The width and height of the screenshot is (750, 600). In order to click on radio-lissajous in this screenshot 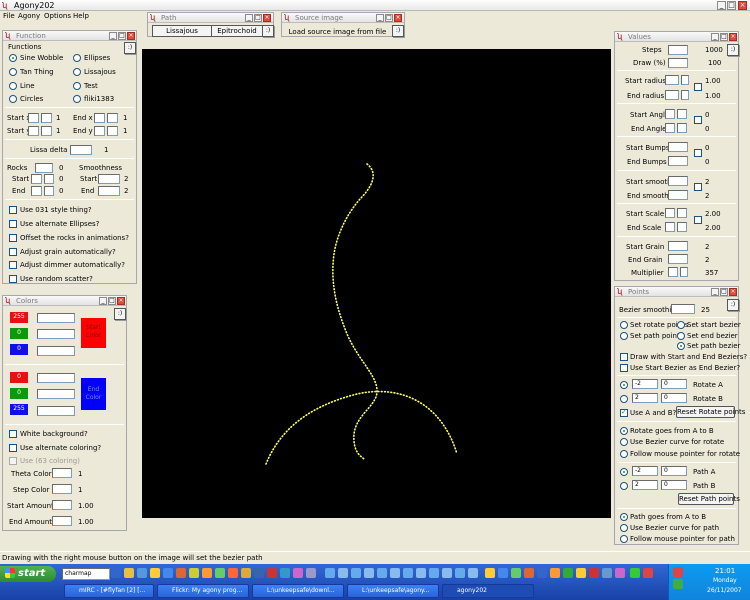, I will do `click(77, 72)`.